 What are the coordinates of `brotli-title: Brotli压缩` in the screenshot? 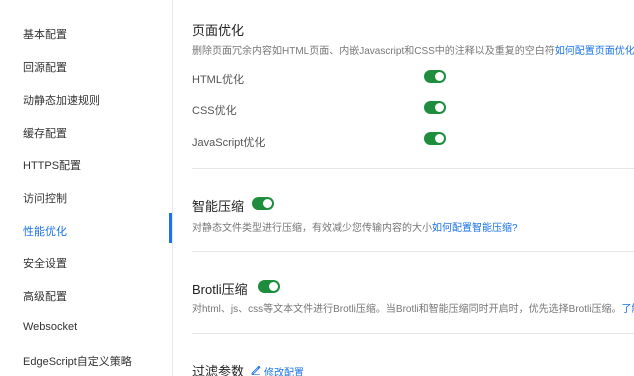 It's located at (220, 289).